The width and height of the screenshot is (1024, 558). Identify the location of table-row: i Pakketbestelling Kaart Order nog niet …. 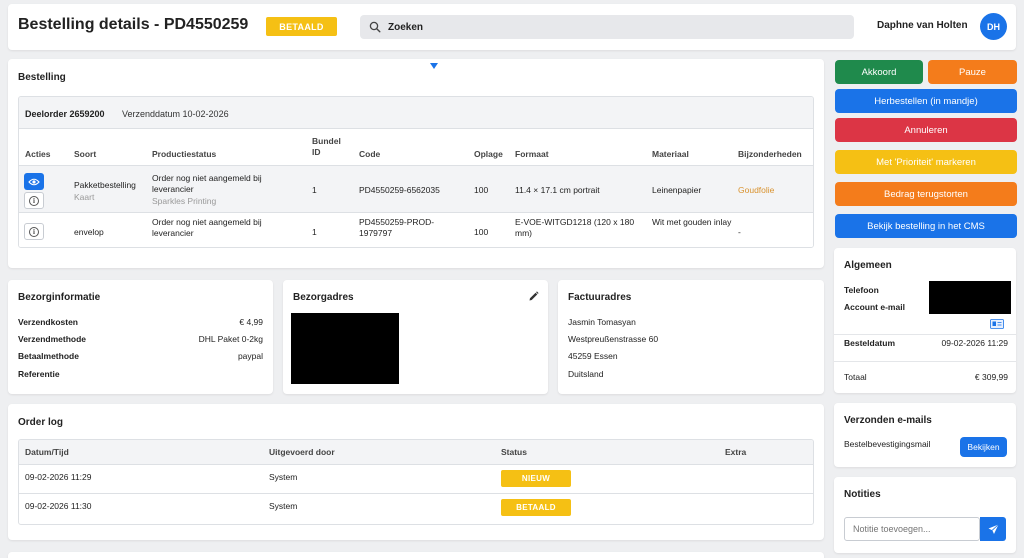
(416, 188).